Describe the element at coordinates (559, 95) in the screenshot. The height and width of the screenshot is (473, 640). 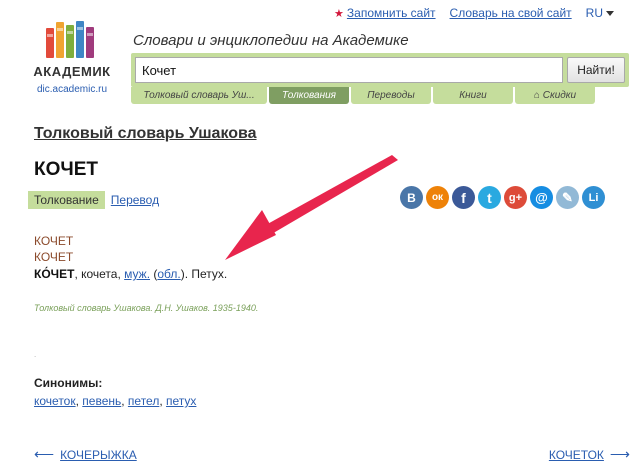
I see `tab-discounts-label: Скидки` at that location.